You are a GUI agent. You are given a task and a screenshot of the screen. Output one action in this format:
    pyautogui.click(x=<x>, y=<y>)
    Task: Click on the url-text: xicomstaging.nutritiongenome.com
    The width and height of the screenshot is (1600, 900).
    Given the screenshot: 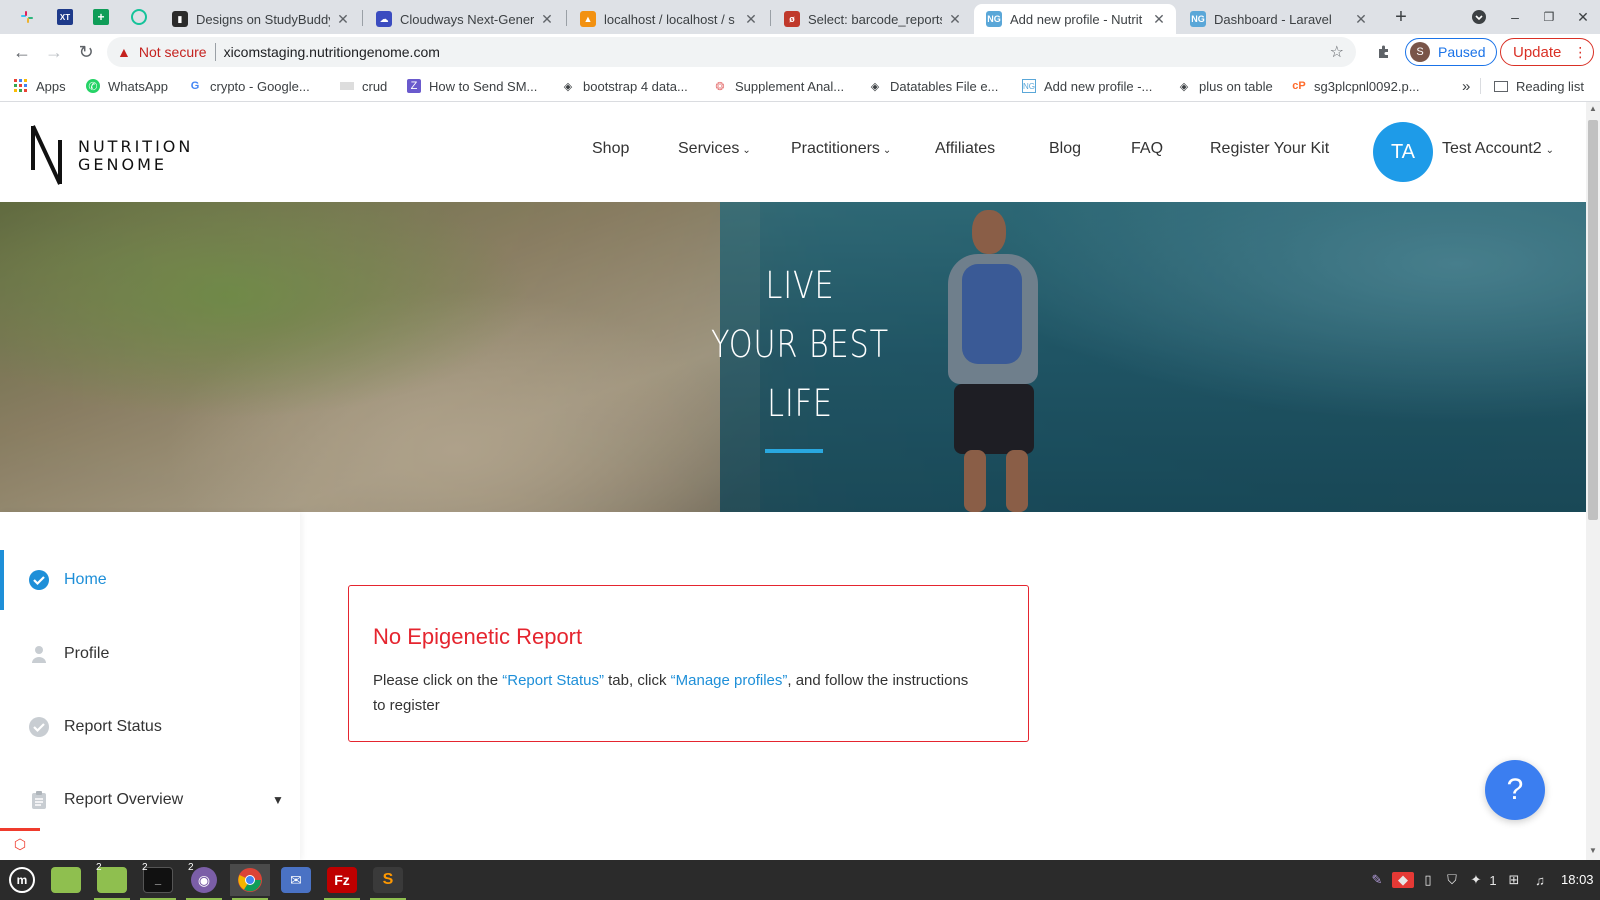 What is the action you would take?
    pyautogui.click(x=332, y=52)
    